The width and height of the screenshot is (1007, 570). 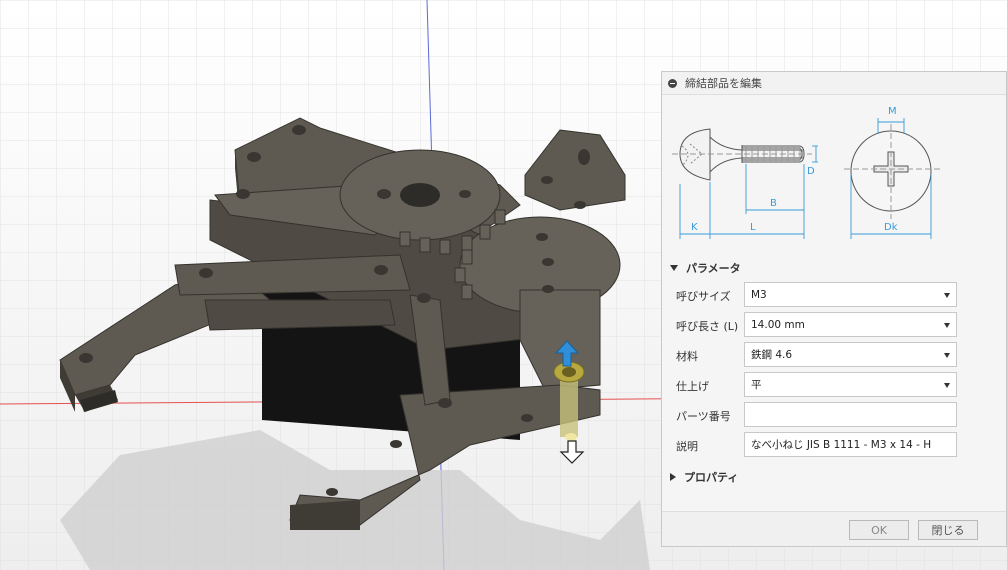 I want to click on fastener-diagram: K L B D M Dk, so click(x=806, y=172).